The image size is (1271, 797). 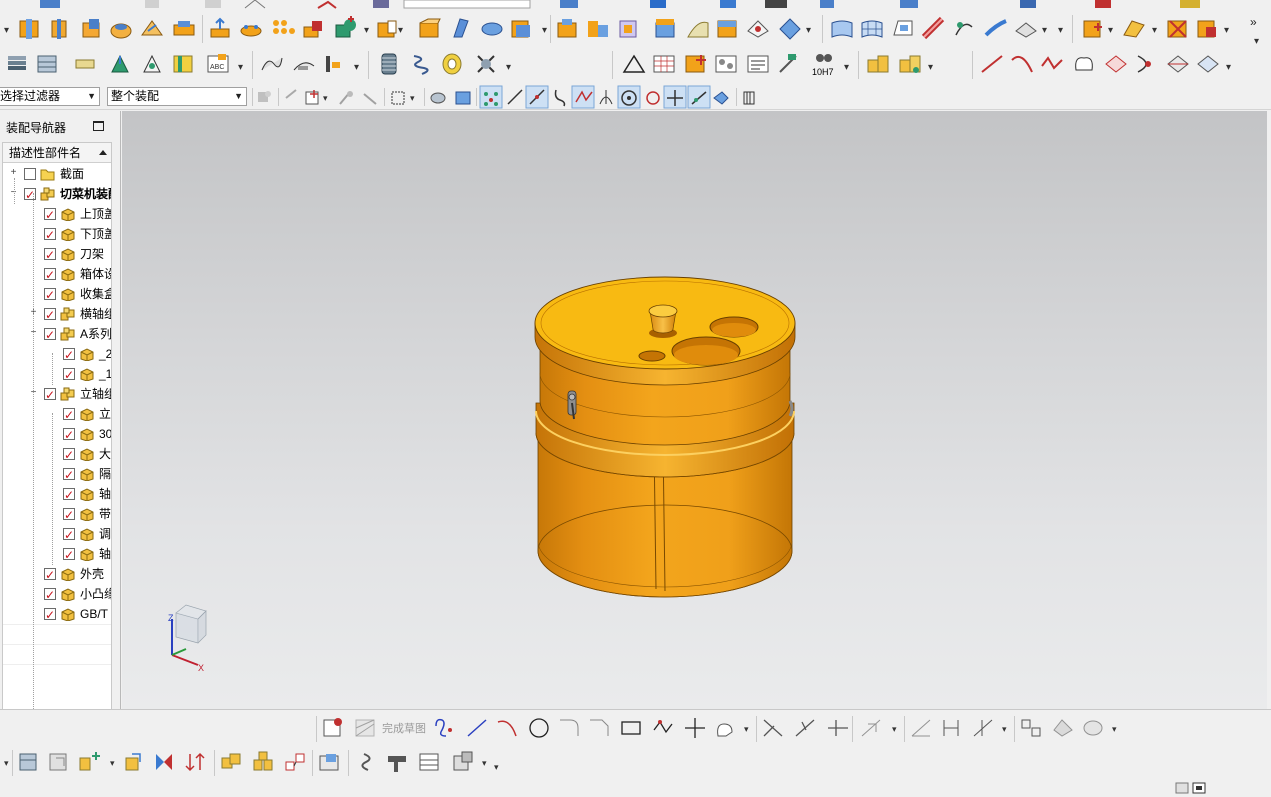 I want to click on tree-node: 上顶盖, so click(x=57, y=214).